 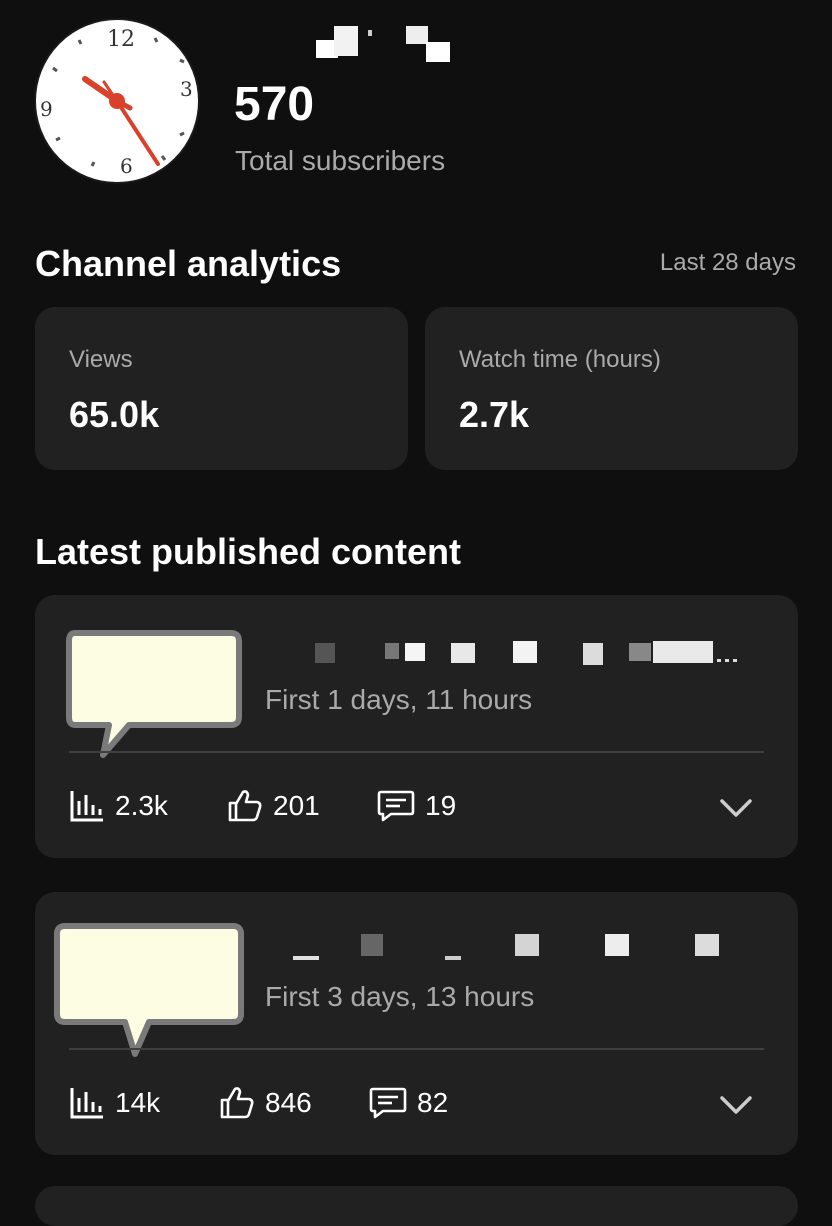 What do you see at coordinates (611, 388) in the screenshot?
I see `watch-time-card: Watch time (hours) 2.7k` at bounding box center [611, 388].